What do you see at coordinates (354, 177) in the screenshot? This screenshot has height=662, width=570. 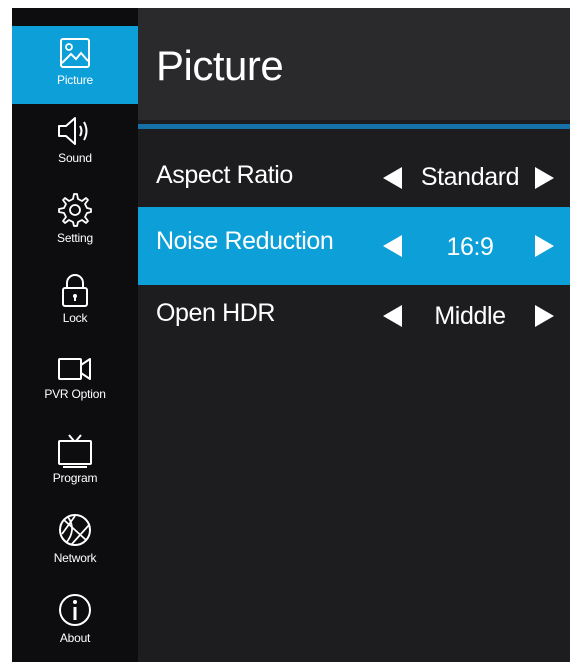 I see `setting-row-aspect-ratio: Aspect Ratio Standard` at bounding box center [354, 177].